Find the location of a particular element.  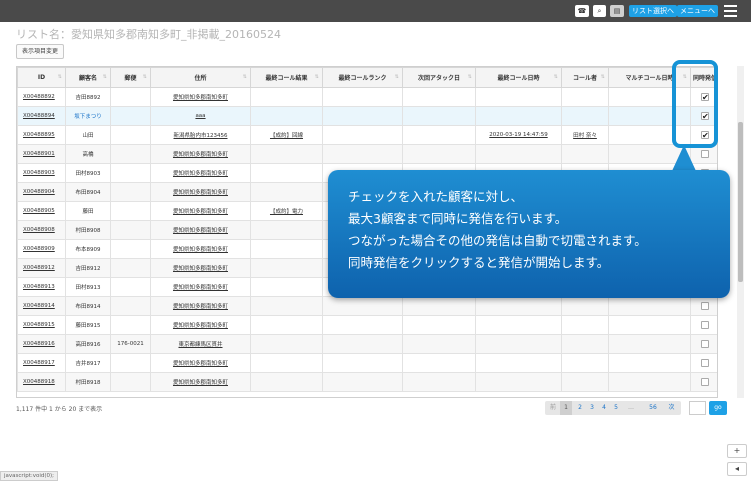

page-5: 5 is located at coordinates (616, 408).